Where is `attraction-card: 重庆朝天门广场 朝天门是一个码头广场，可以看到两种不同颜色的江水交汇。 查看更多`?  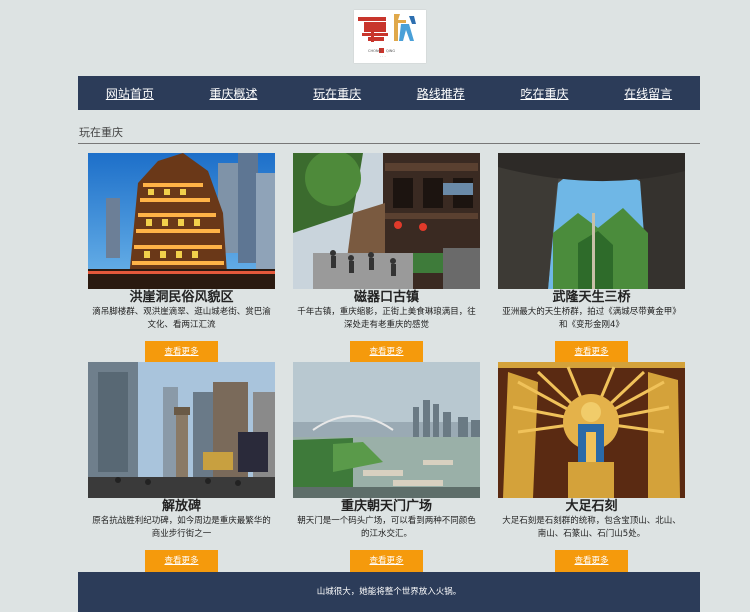
attraction-card: 重庆朝天门广场 朝天门是一个码头广场，可以看到两种不同颜色的江水交汇。 查看更多 is located at coordinates (386, 467).